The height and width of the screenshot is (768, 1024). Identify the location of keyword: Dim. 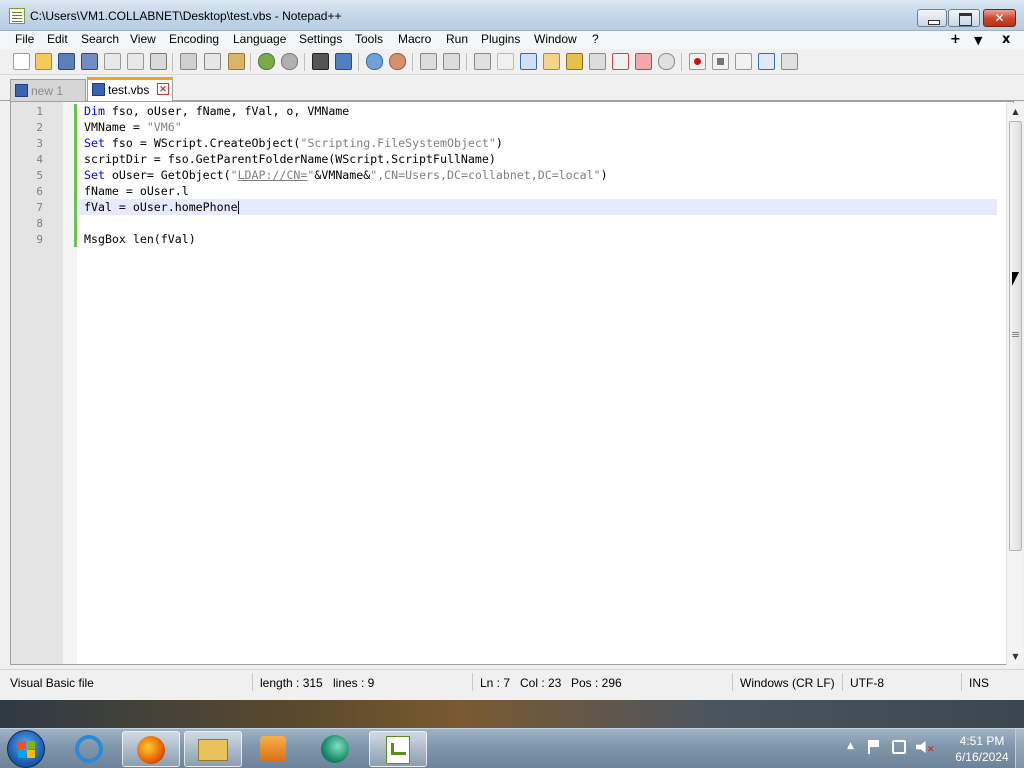
(94, 111).